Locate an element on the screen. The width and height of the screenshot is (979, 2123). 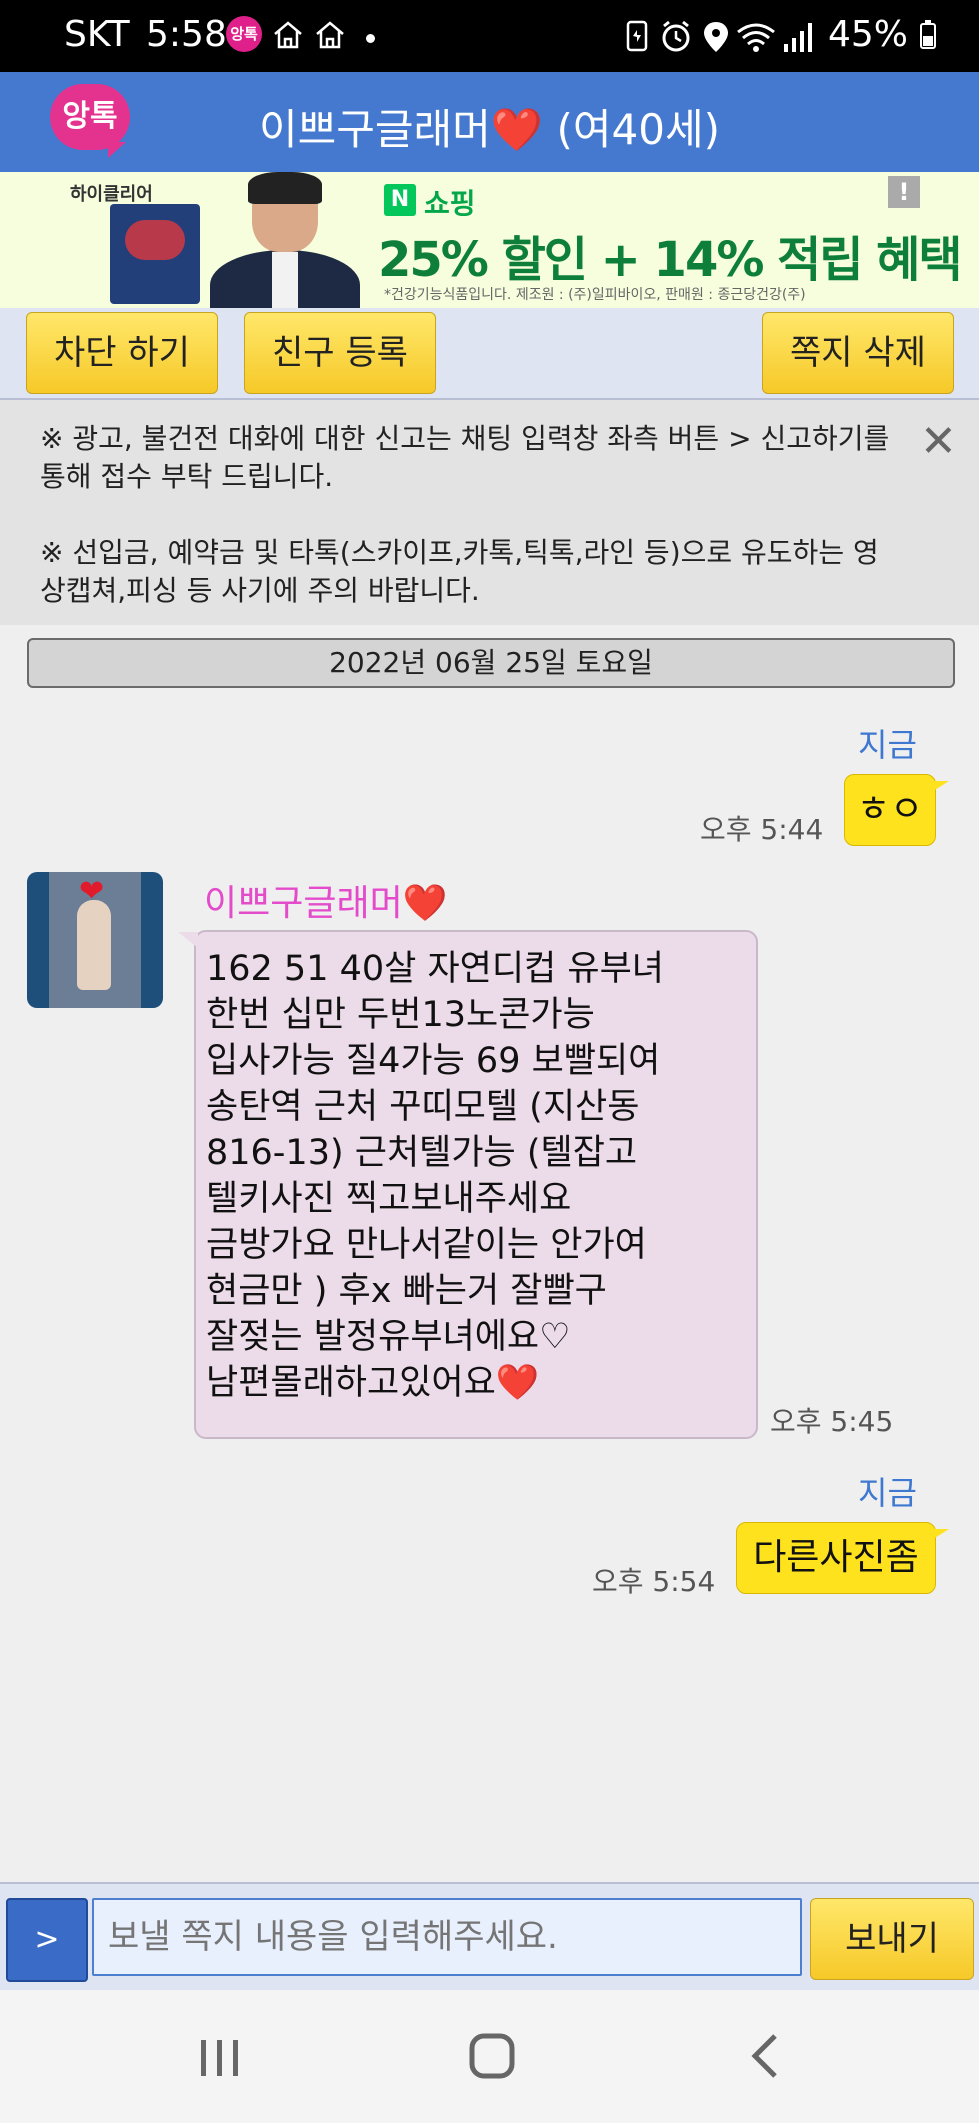
message-time: 오후 5:54 is located at coordinates (654, 1581).